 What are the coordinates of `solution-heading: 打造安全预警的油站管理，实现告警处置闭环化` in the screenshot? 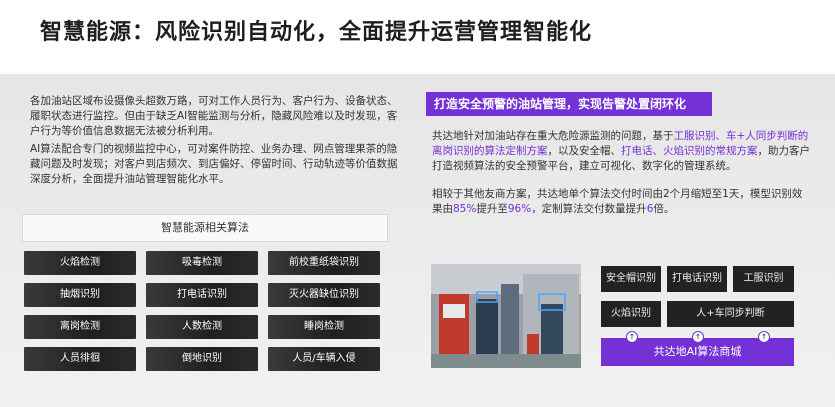 It's located at (569, 104).